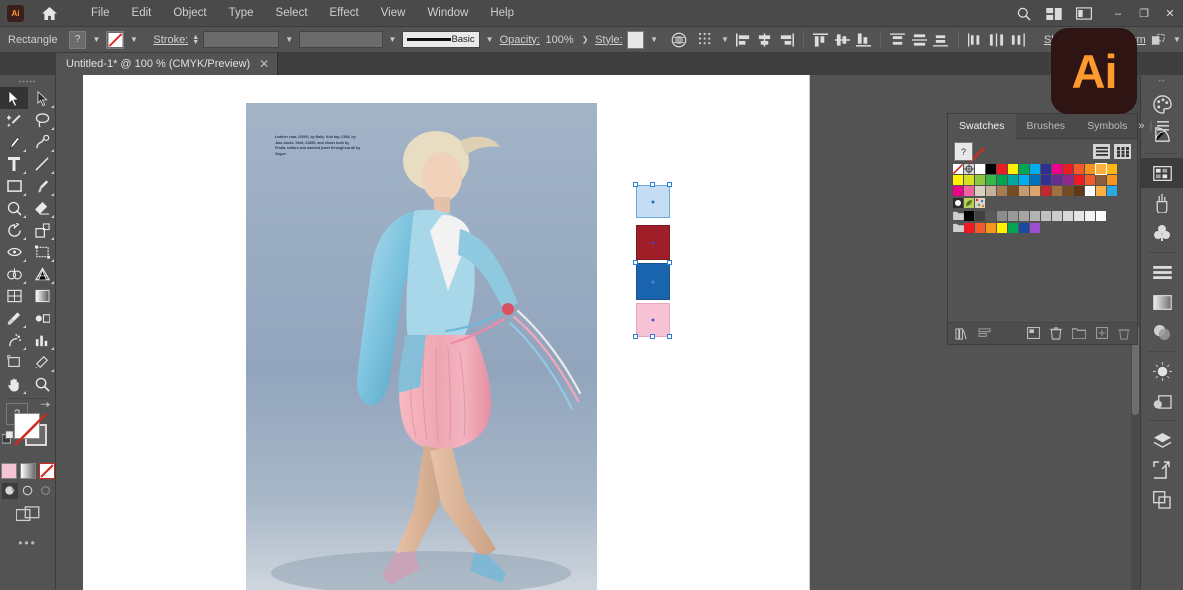 This screenshot has width=1183, height=590. What do you see at coordinates (1090, 191) in the screenshot?
I see `swatch-white2` at bounding box center [1090, 191].